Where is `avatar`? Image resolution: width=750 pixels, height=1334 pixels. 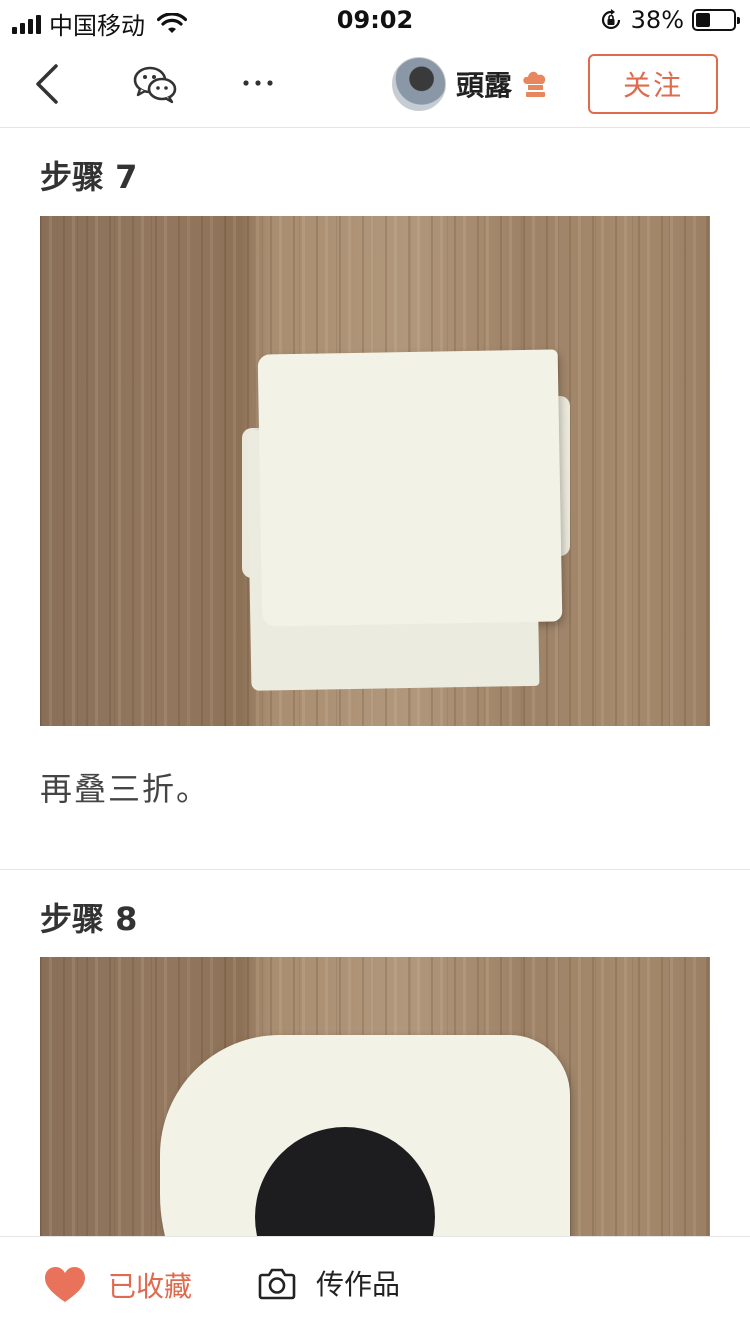 avatar is located at coordinates (419, 84).